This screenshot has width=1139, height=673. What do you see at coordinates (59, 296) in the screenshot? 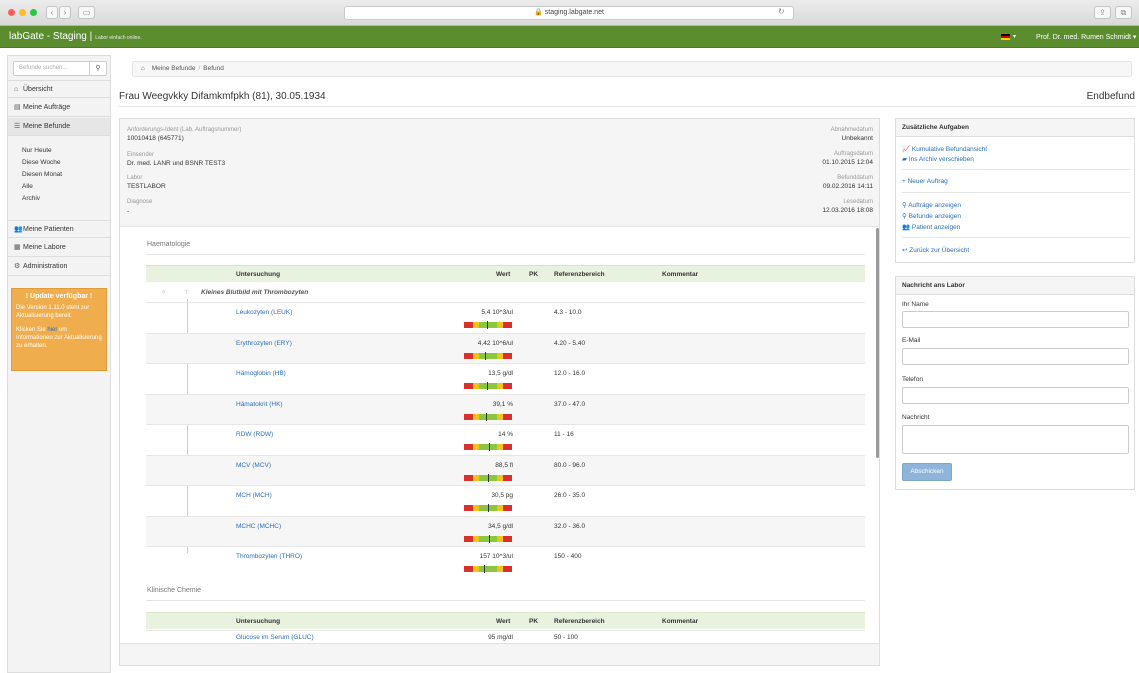
I see `update-title: ! Update verfügbar !` at bounding box center [59, 296].